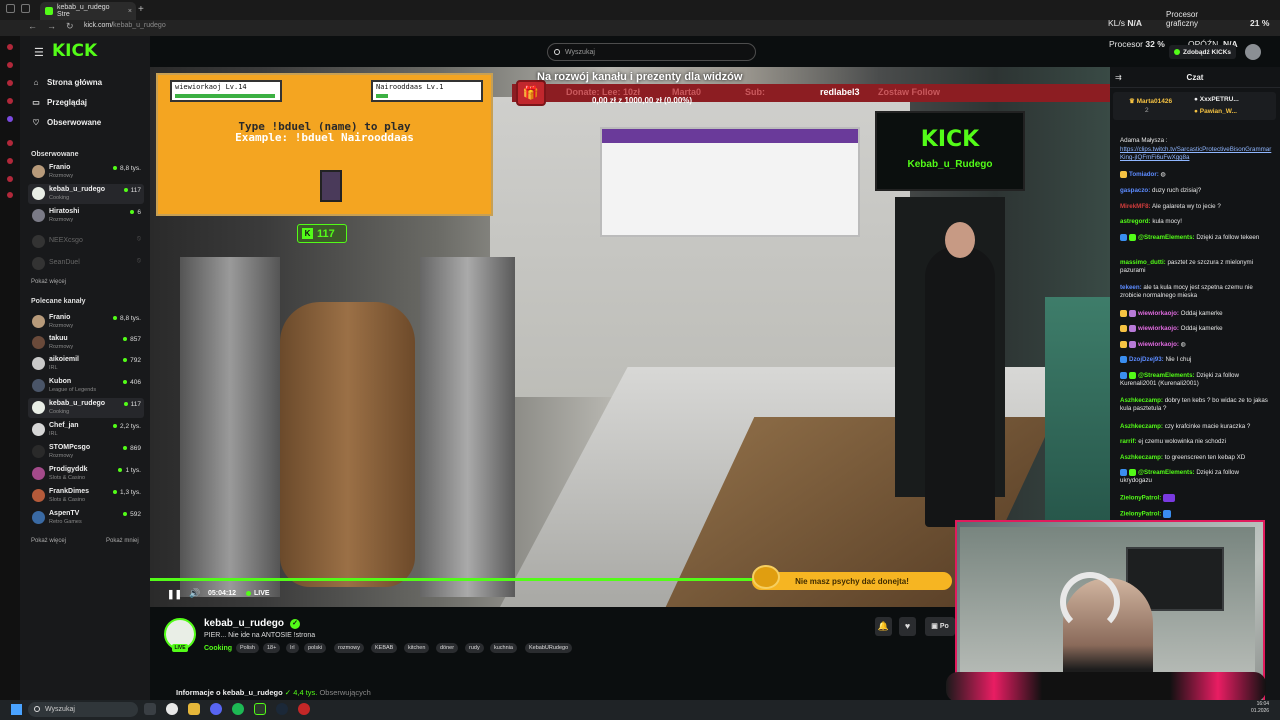 This screenshot has width=1280, height=720. I want to click on sidebar-channel: Kubon League of Legends 406, so click(86, 386).